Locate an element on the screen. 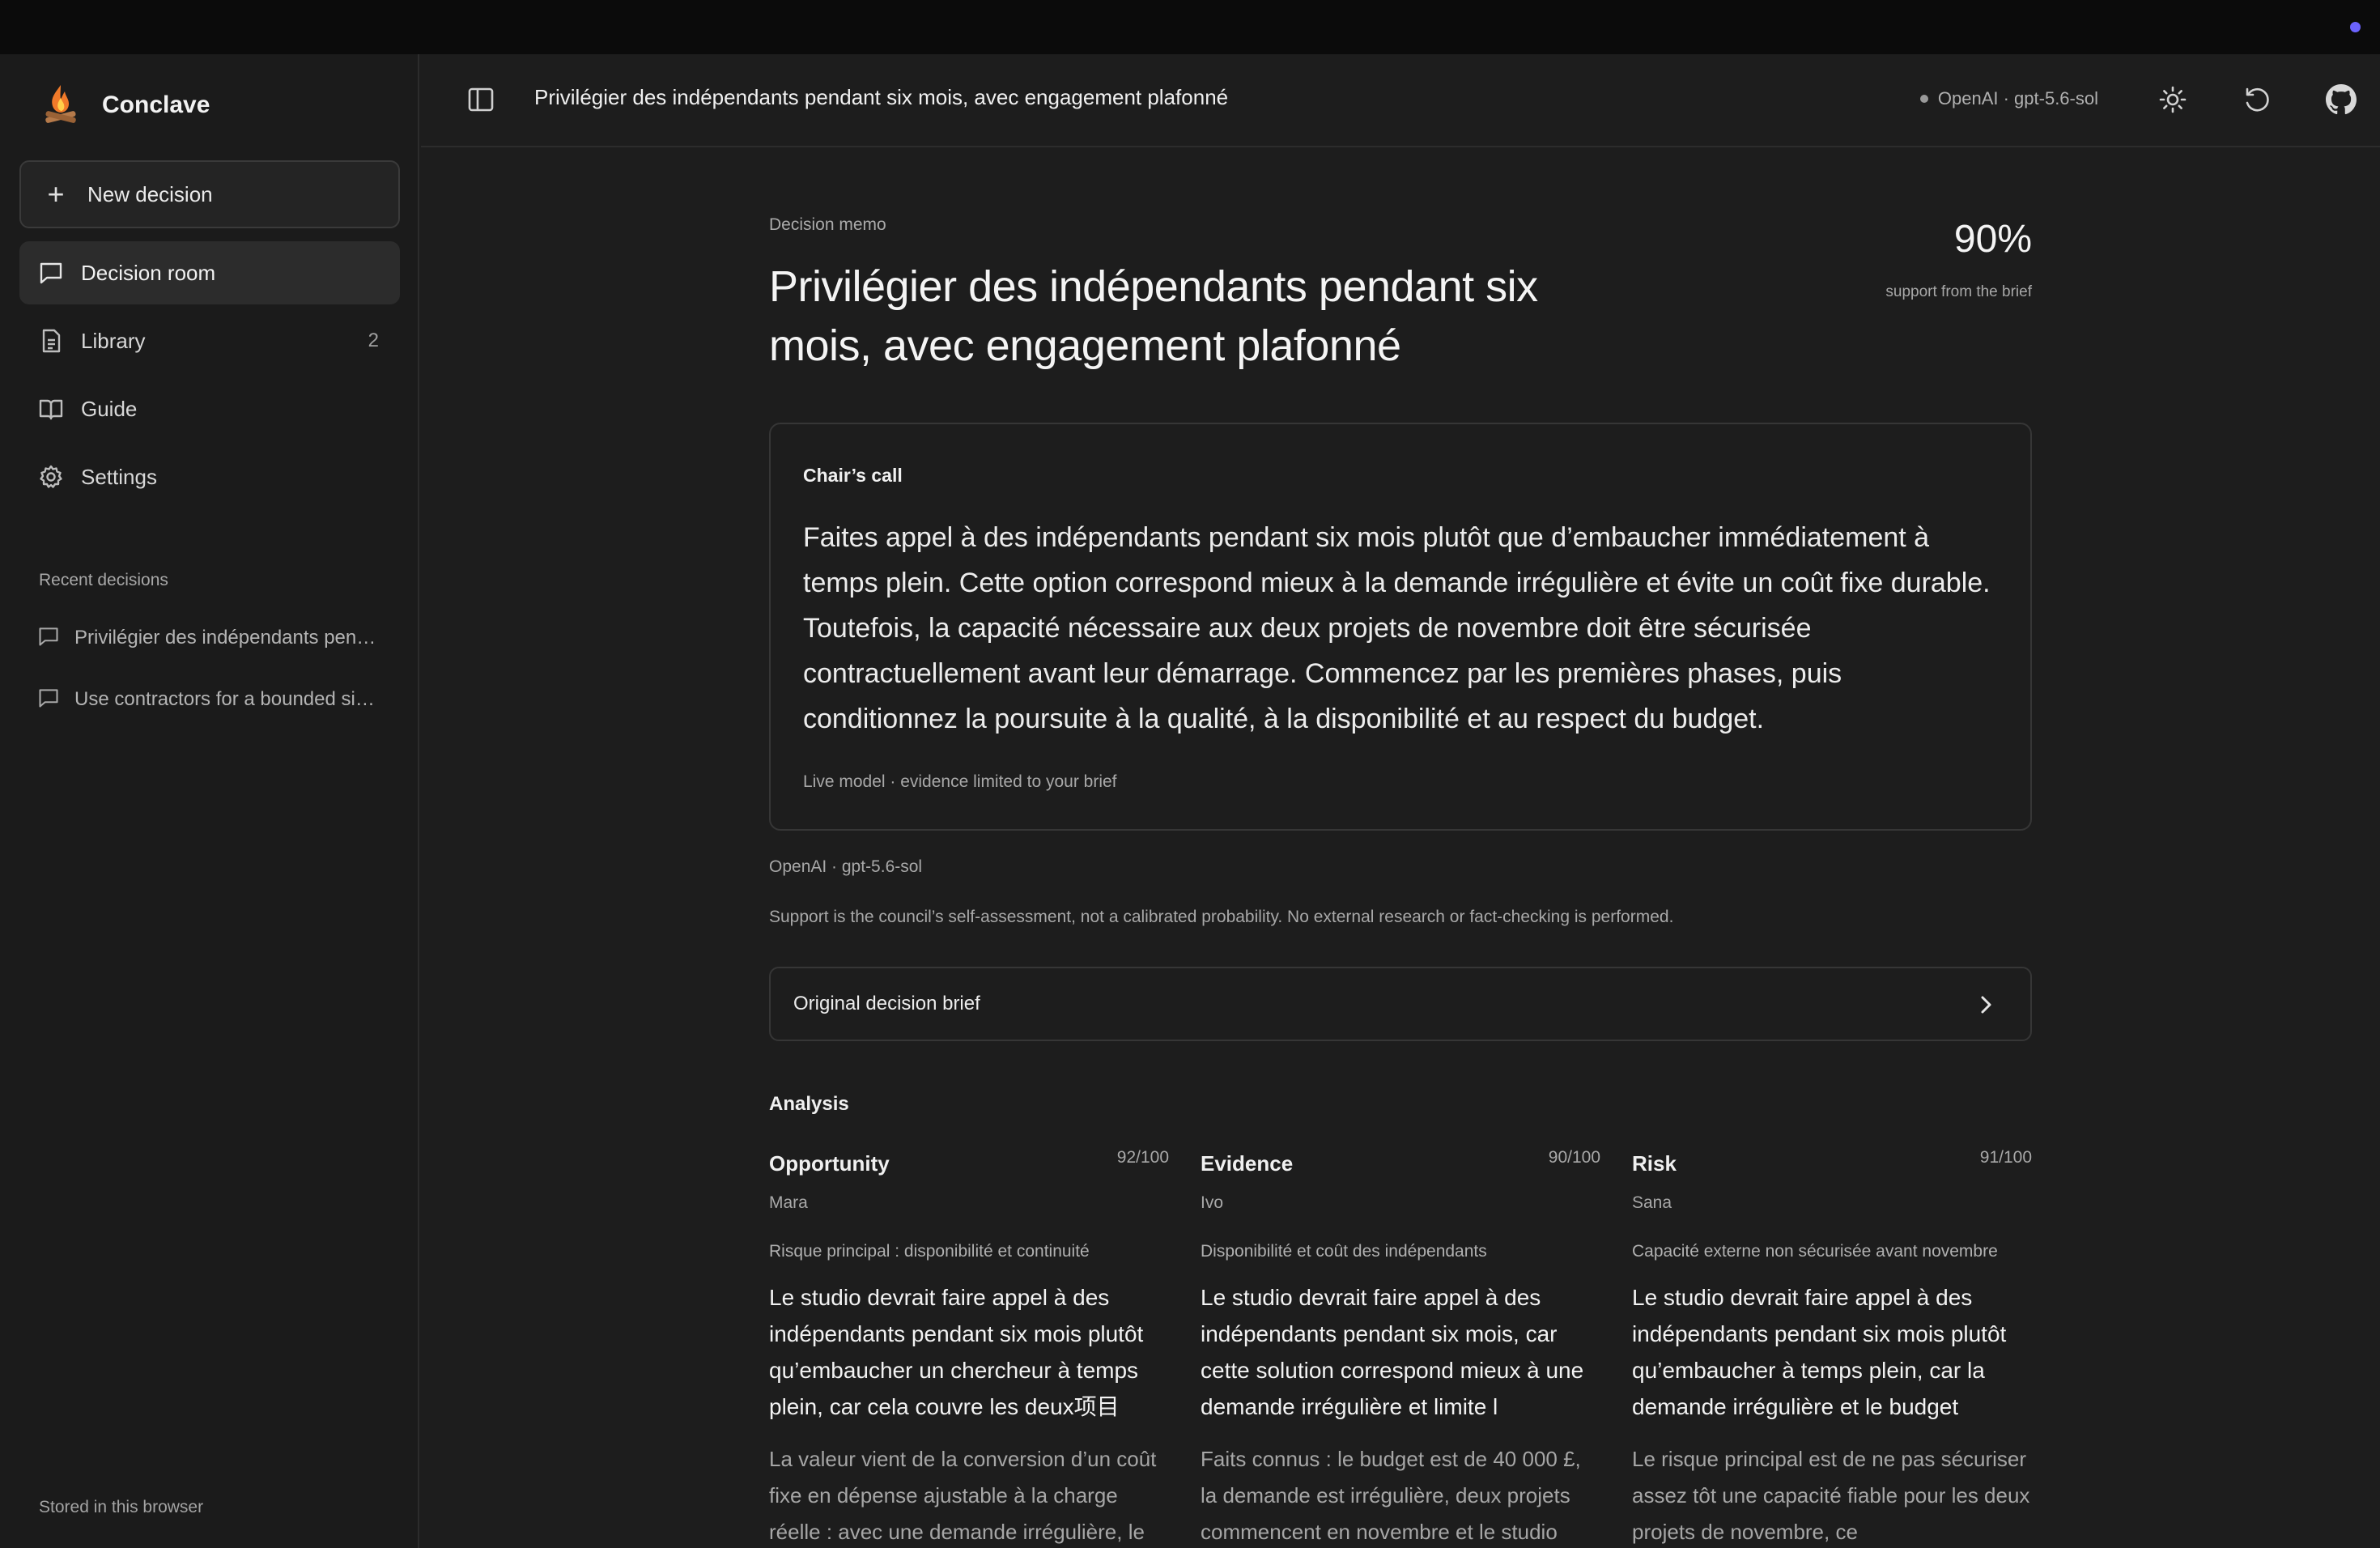 This screenshot has height=1548, width=2380. analysis-heading: Analysis is located at coordinates (809, 1104).